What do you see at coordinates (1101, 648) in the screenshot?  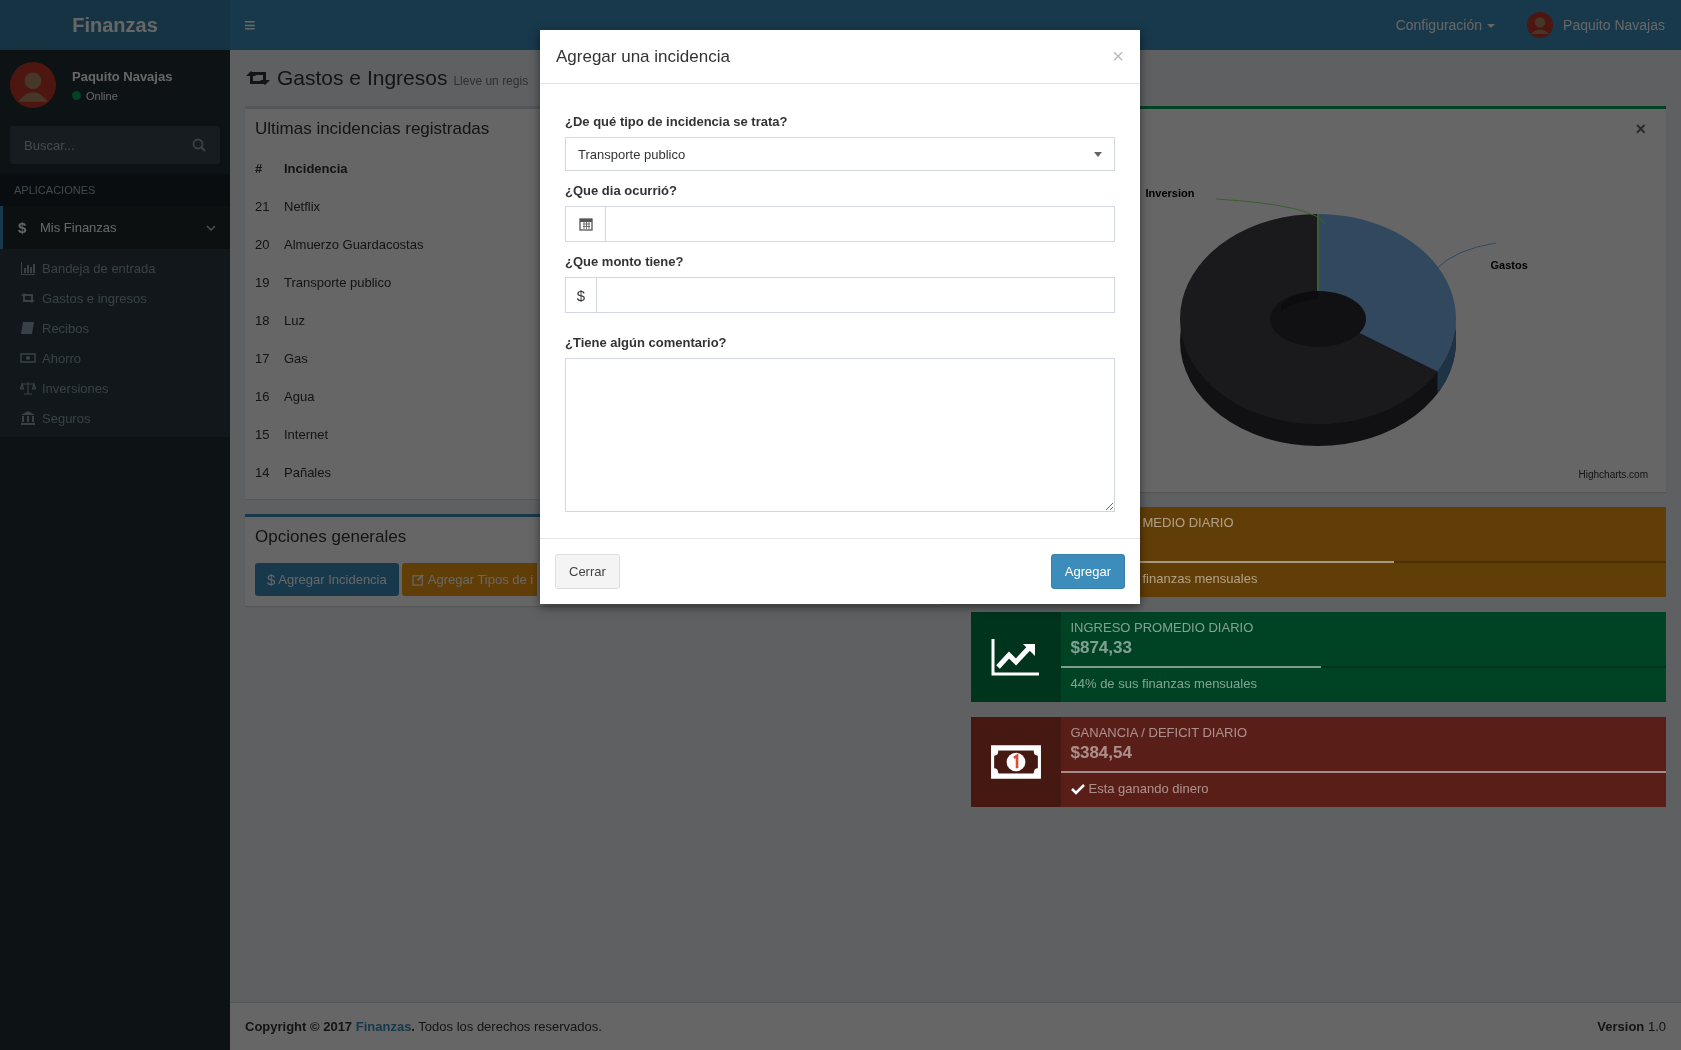 I see `stat-value: $874,33` at bounding box center [1101, 648].